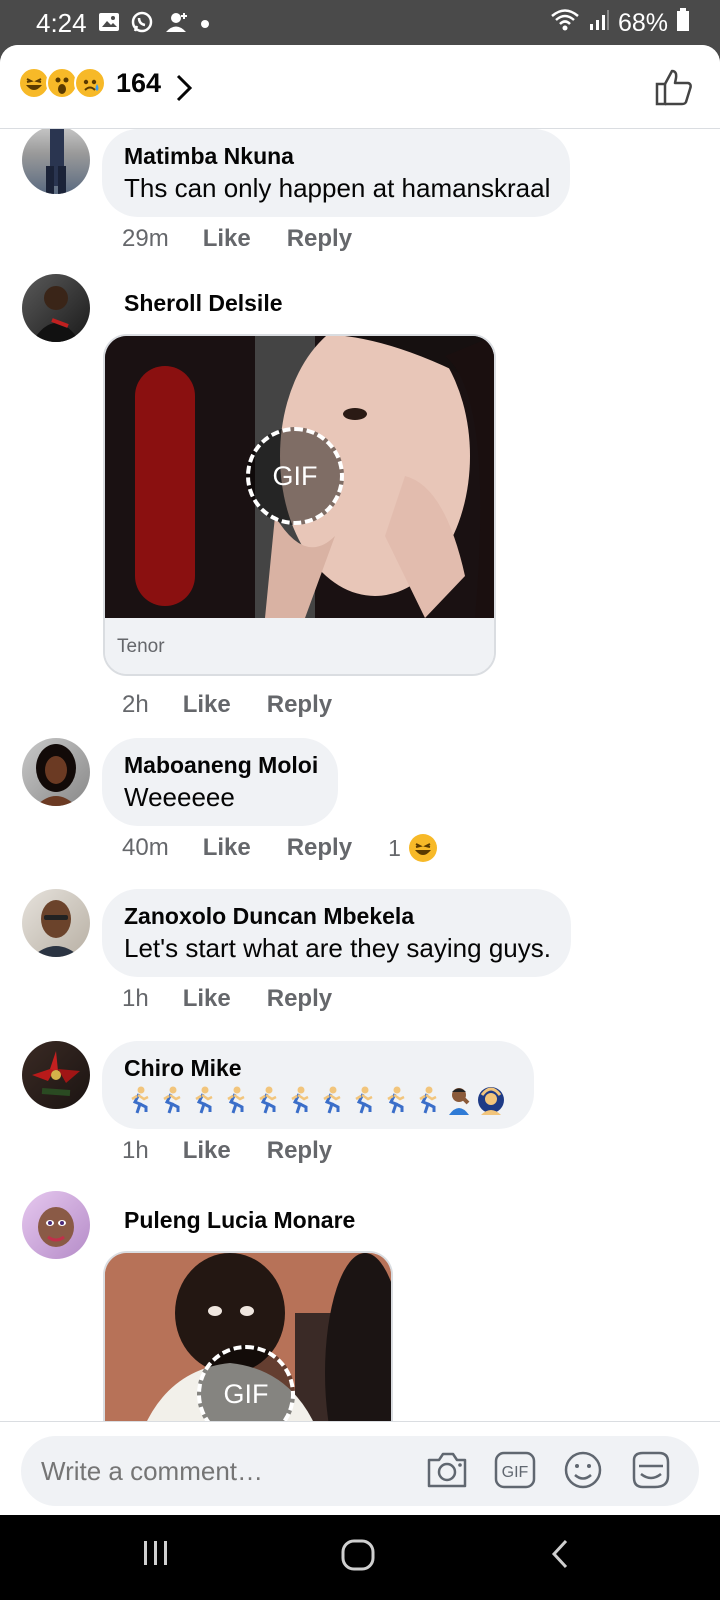  What do you see at coordinates (184, 90) in the screenshot?
I see `chevron-right-icon` at bounding box center [184, 90].